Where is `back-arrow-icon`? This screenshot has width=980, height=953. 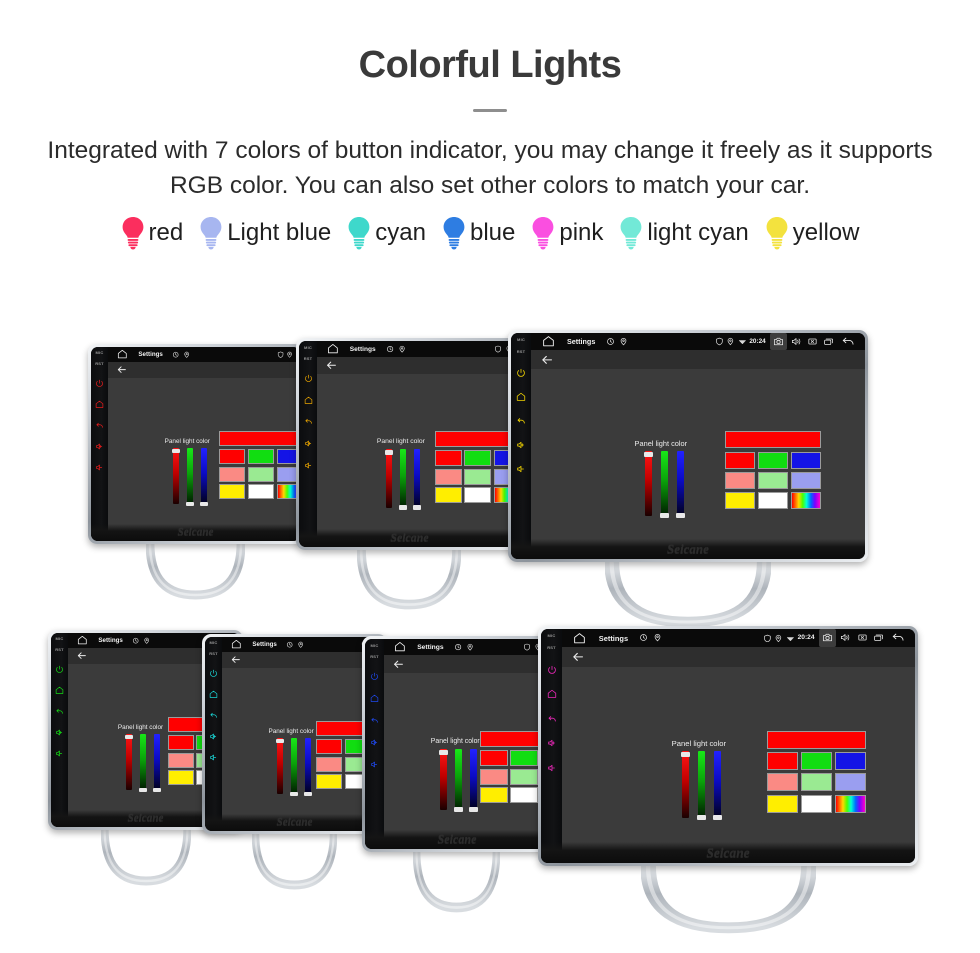
back-arrow-icon is located at coordinates (848, 342).